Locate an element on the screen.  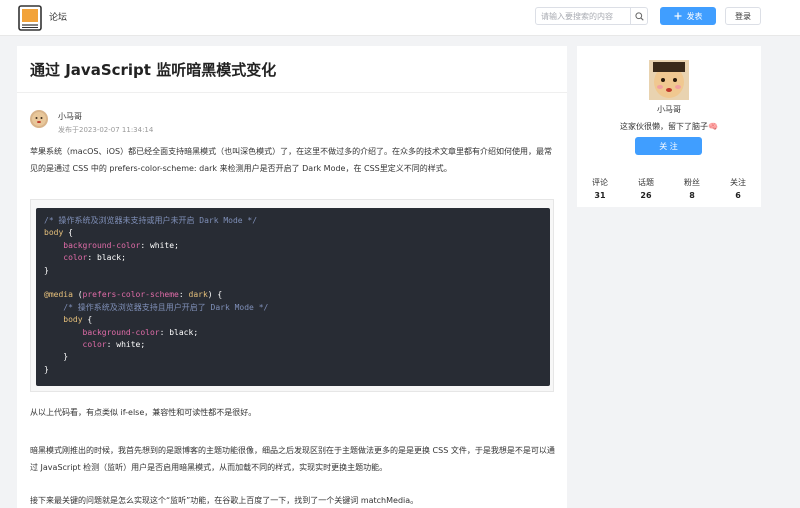
author-avatar is located at coordinates (39, 119).